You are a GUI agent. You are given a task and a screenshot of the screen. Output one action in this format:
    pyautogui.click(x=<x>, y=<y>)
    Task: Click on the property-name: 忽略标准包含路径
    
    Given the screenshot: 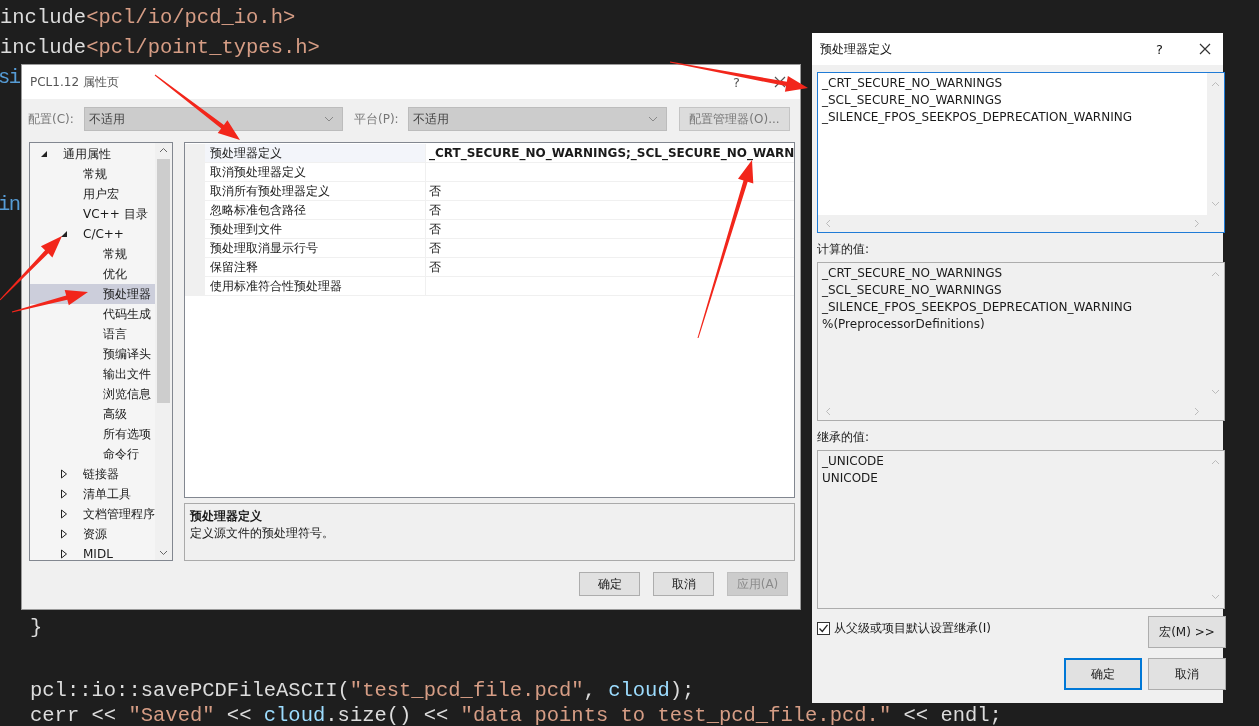 What is the action you would take?
    pyautogui.click(x=258, y=210)
    